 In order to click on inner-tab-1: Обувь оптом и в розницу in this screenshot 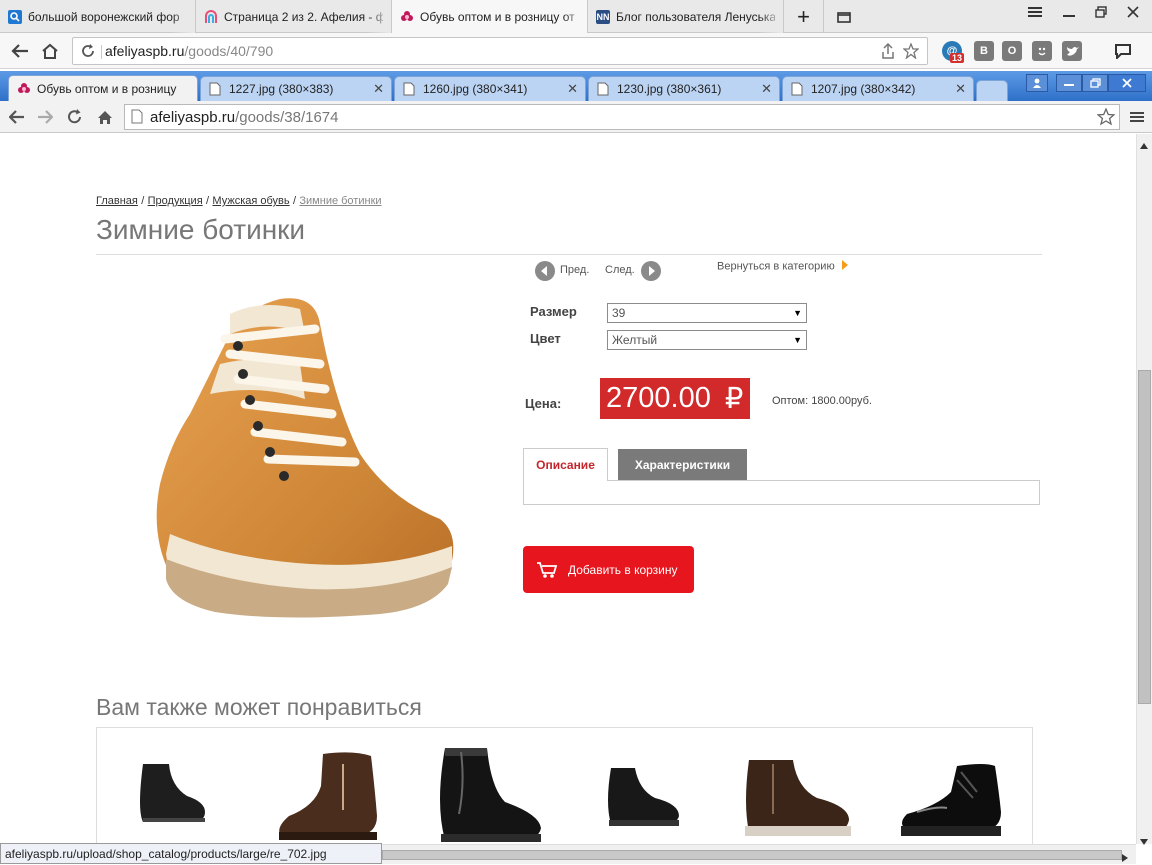, I will do `click(103, 88)`.